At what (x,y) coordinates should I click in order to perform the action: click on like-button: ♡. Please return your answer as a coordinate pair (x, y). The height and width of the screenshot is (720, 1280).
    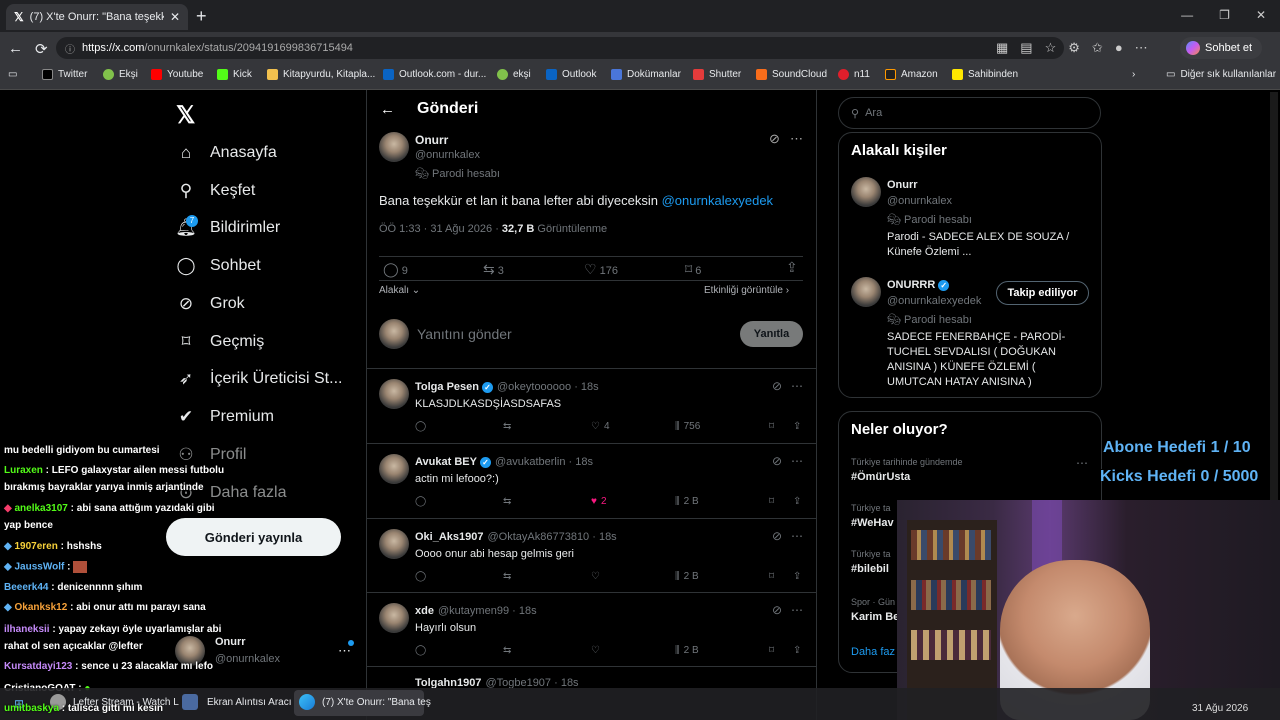
    Looking at the image, I should click on (633, 650).